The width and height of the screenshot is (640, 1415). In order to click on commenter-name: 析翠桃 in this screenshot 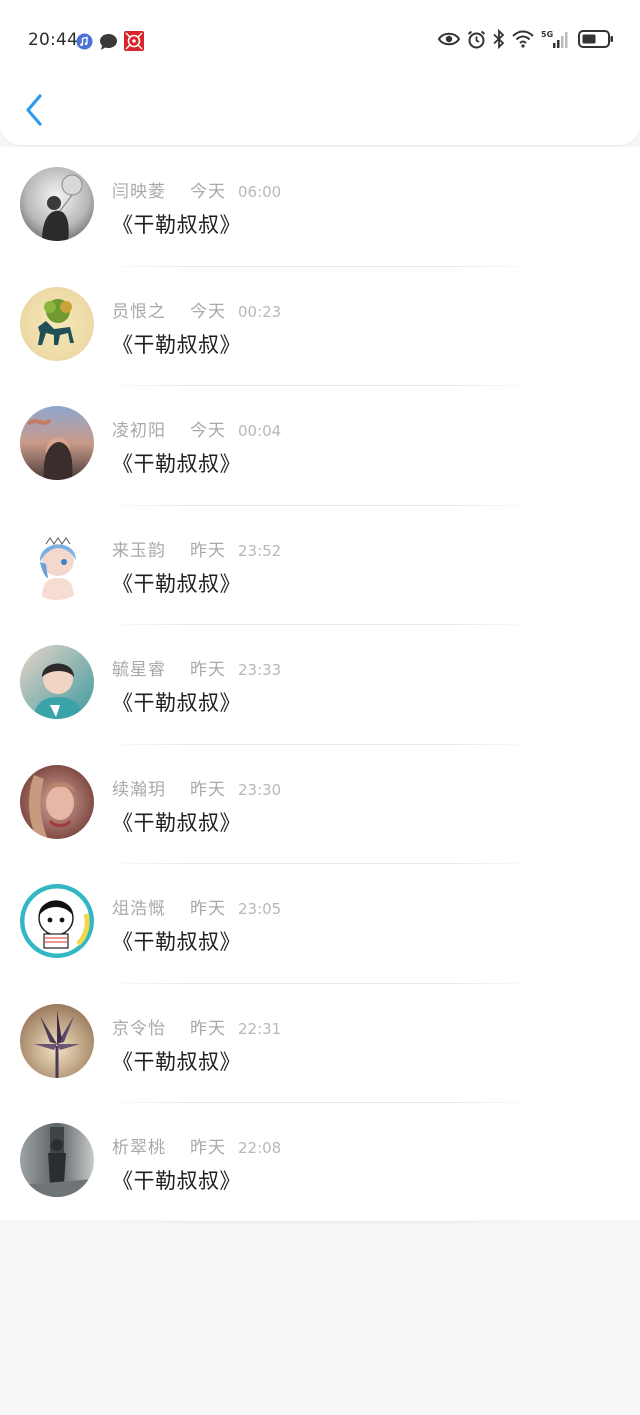, I will do `click(151, 1145)`.